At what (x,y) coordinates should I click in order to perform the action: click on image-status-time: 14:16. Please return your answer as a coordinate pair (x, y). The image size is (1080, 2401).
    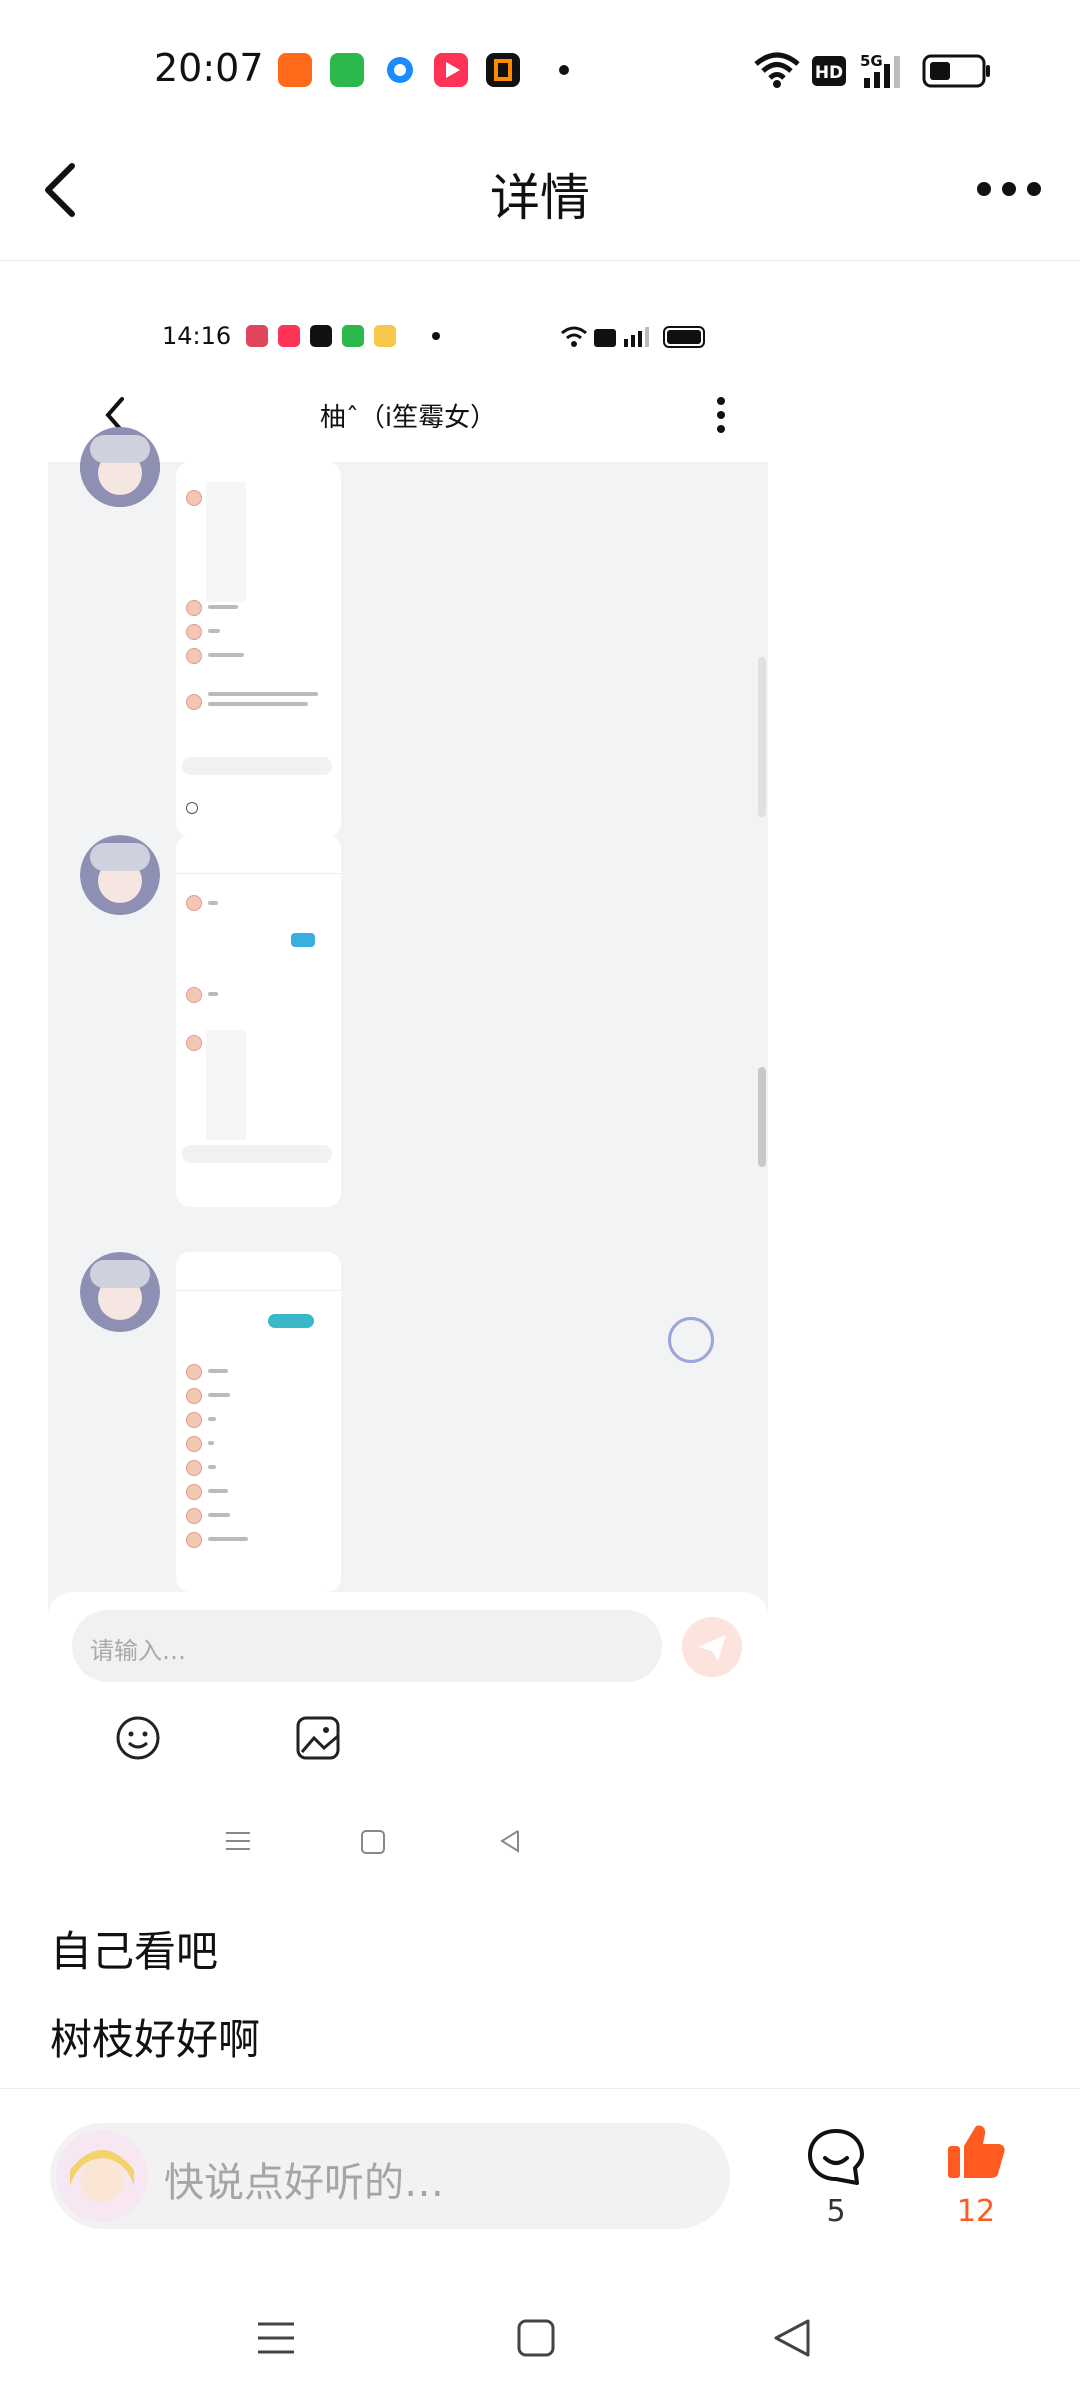
    Looking at the image, I should click on (197, 336).